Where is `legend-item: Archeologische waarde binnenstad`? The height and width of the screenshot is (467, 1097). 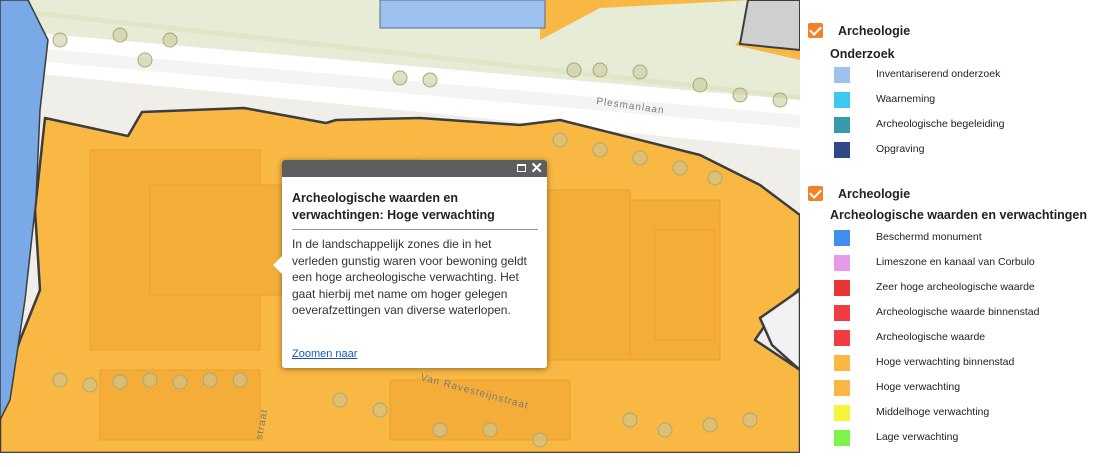 legend-item: Archeologische waarde binnenstad is located at coordinates (936, 313).